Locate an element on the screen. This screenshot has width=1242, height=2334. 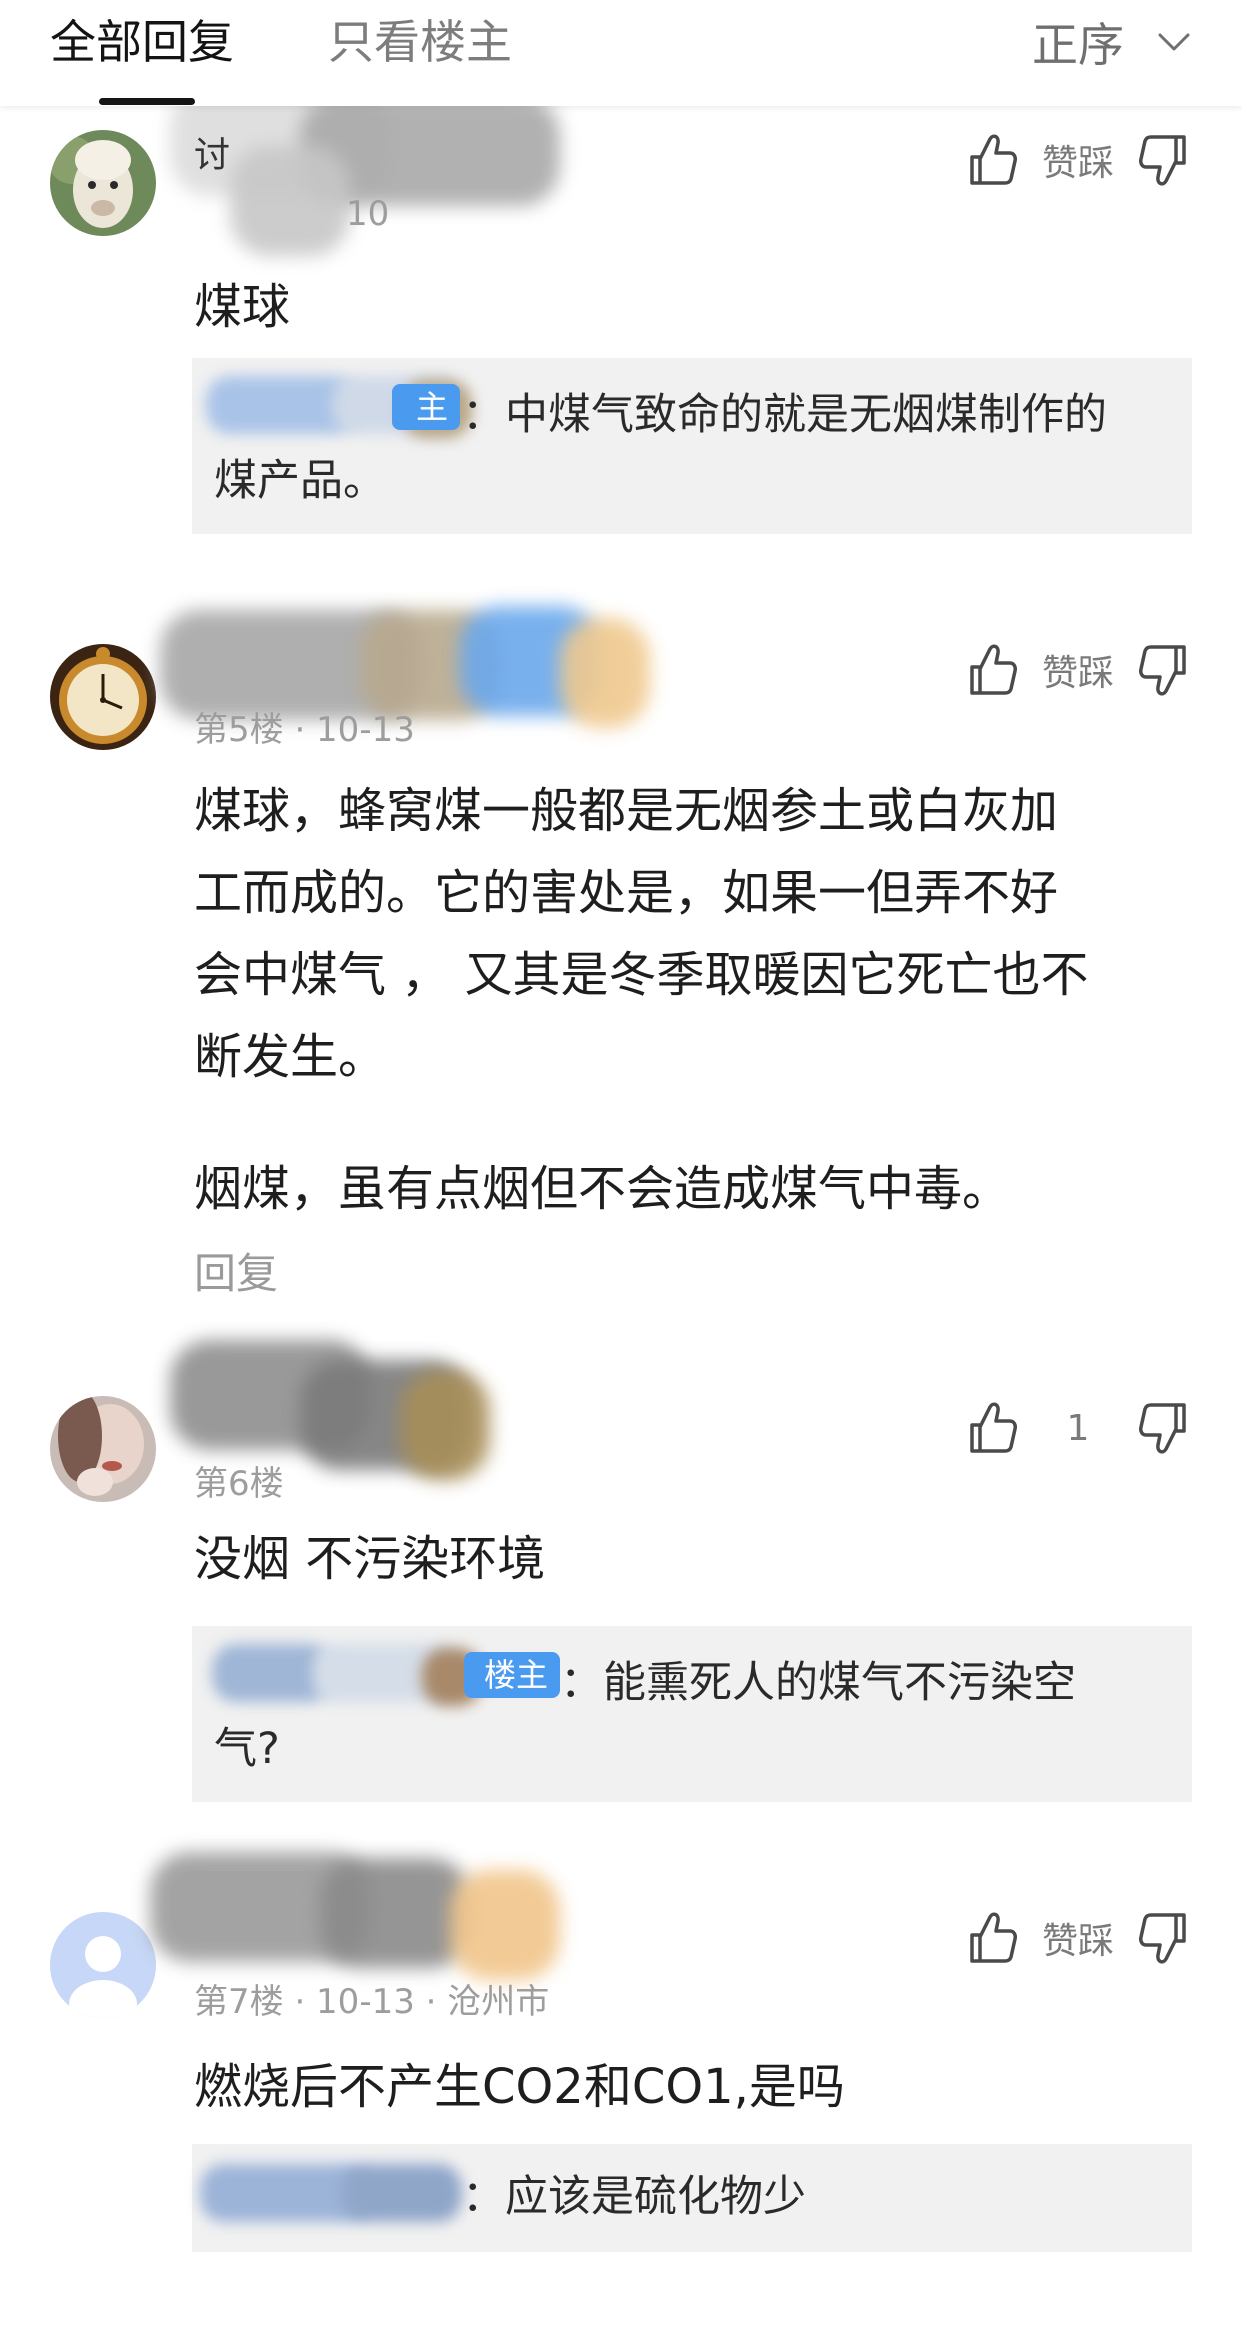
portrait-avatar-icon is located at coordinates (103, 1449).